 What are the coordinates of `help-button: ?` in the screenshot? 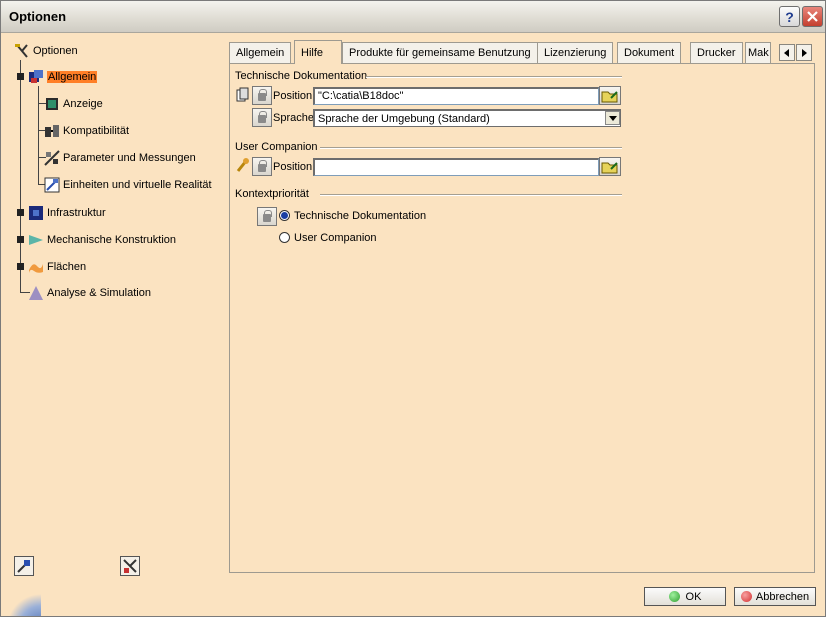 It's located at (789, 16).